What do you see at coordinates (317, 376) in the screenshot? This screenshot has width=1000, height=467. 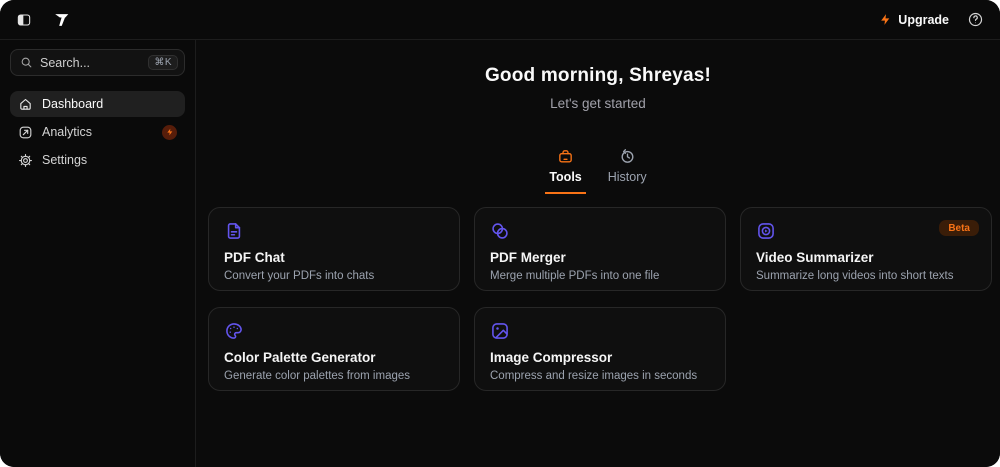 I see `tool-card-description: Generate color palettes from images` at bounding box center [317, 376].